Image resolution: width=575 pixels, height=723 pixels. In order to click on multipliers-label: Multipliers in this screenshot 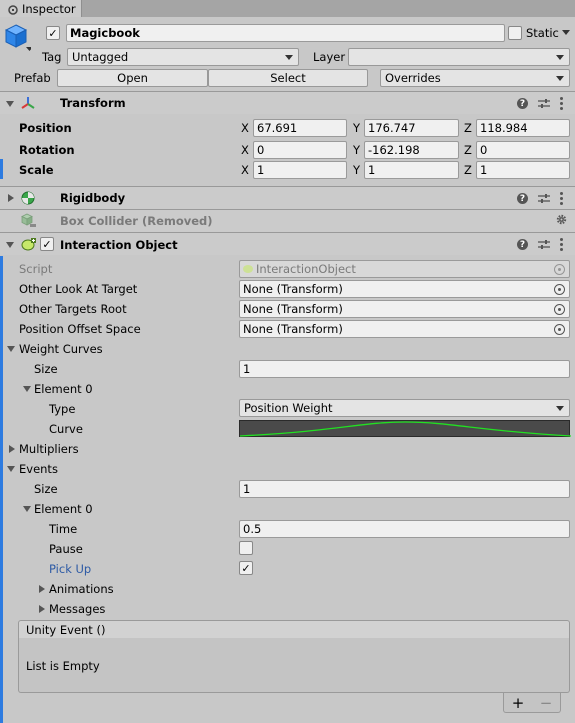, I will do `click(49, 449)`.